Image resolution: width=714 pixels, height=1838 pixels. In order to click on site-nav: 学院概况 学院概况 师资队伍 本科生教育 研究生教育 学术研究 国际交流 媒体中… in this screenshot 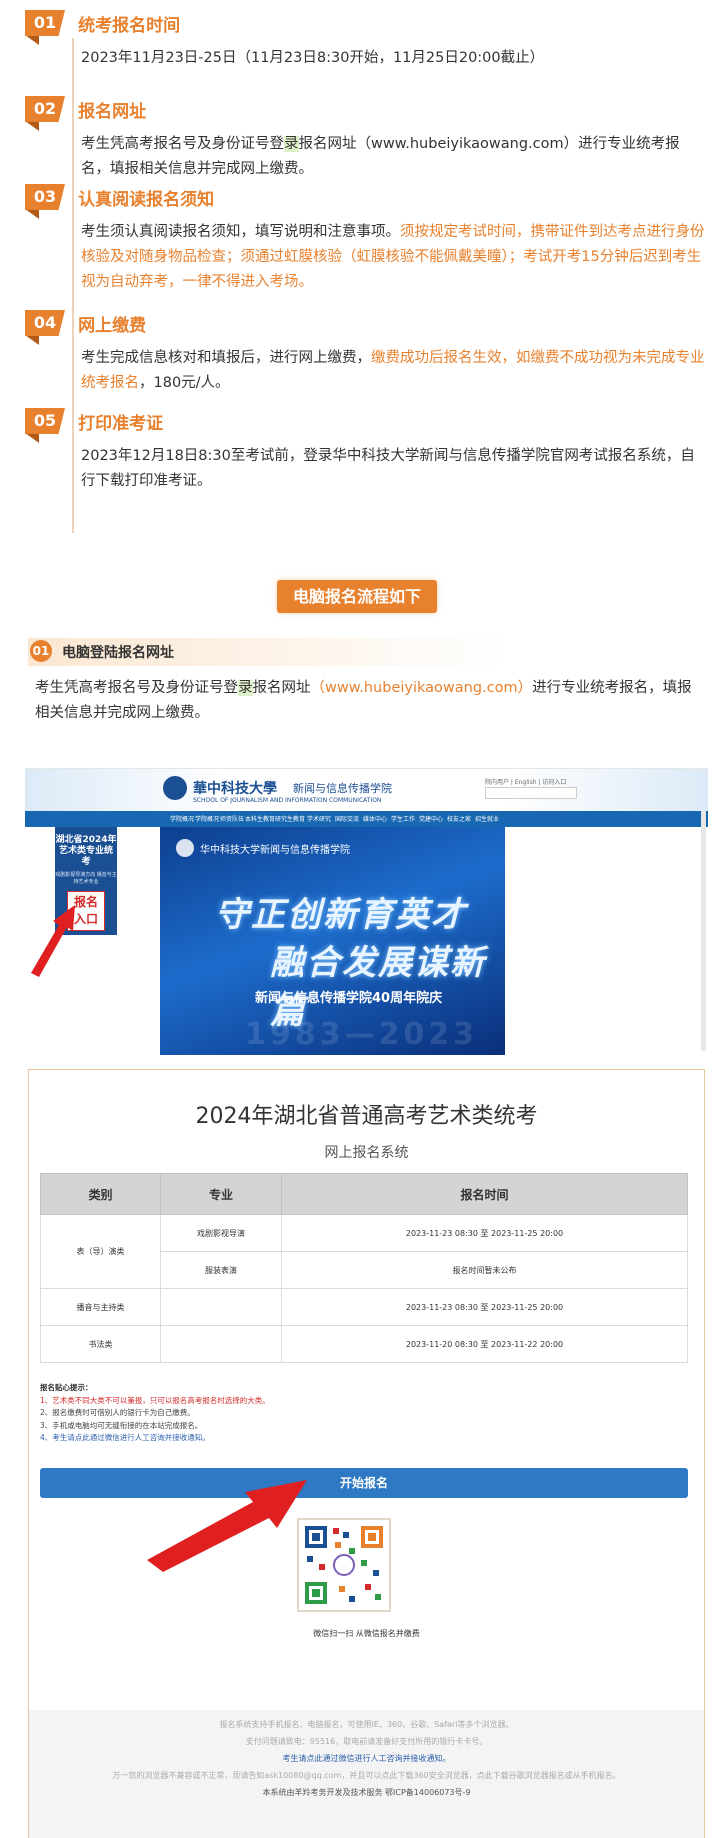, I will do `click(366, 819)`.